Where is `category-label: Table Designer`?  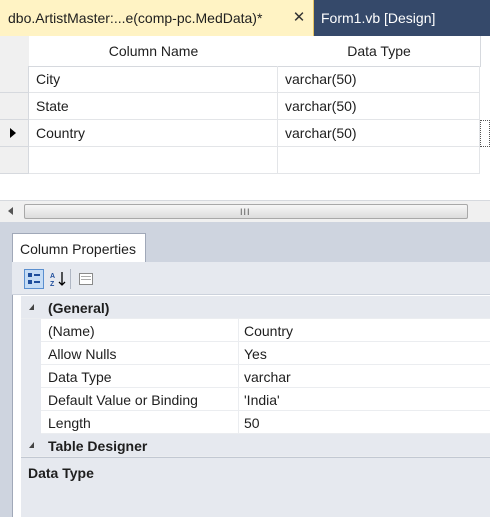 category-label: Table Designer is located at coordinates (98, 445).